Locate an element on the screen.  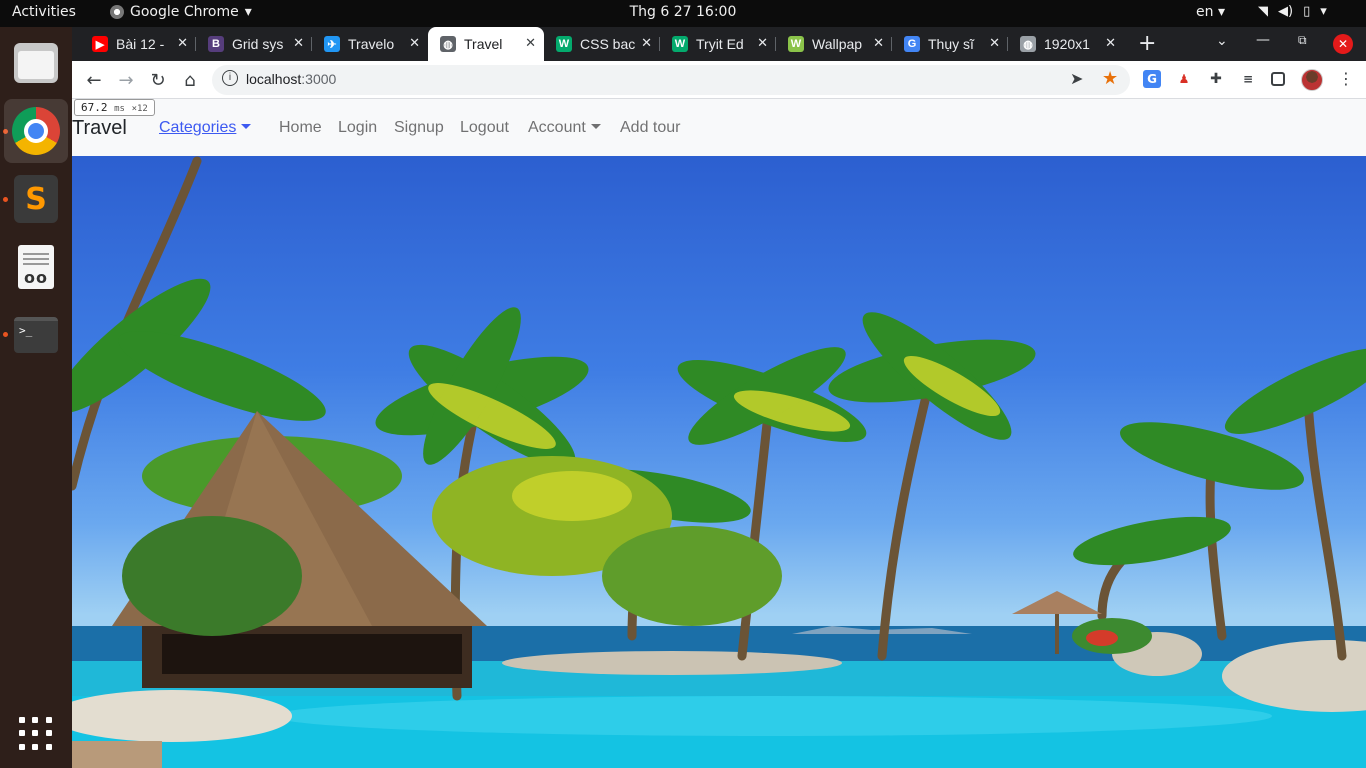
youtube-icon: ▶ is located at coordinates (100, 44).